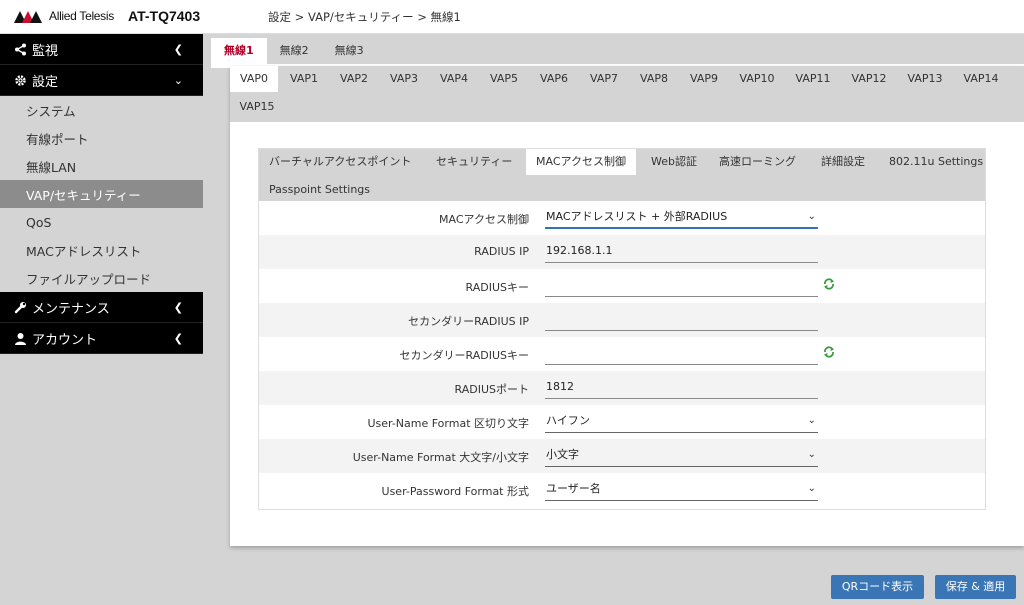 The width and height of the screenshot is (1024, 605). I want to click on breadcrumb: 設定 > VAP/セキュリティー > 無線1, so click(364, 17).